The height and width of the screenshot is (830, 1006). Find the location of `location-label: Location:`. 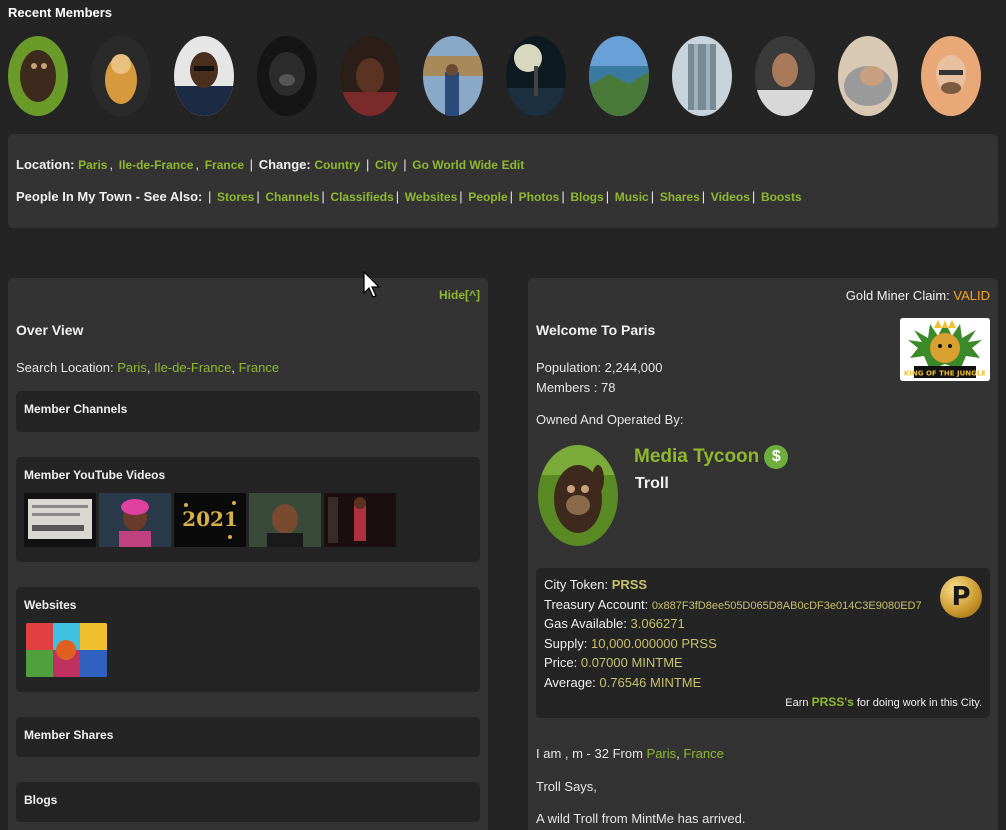

location-label: Location: is located at coordinates (45, 164).